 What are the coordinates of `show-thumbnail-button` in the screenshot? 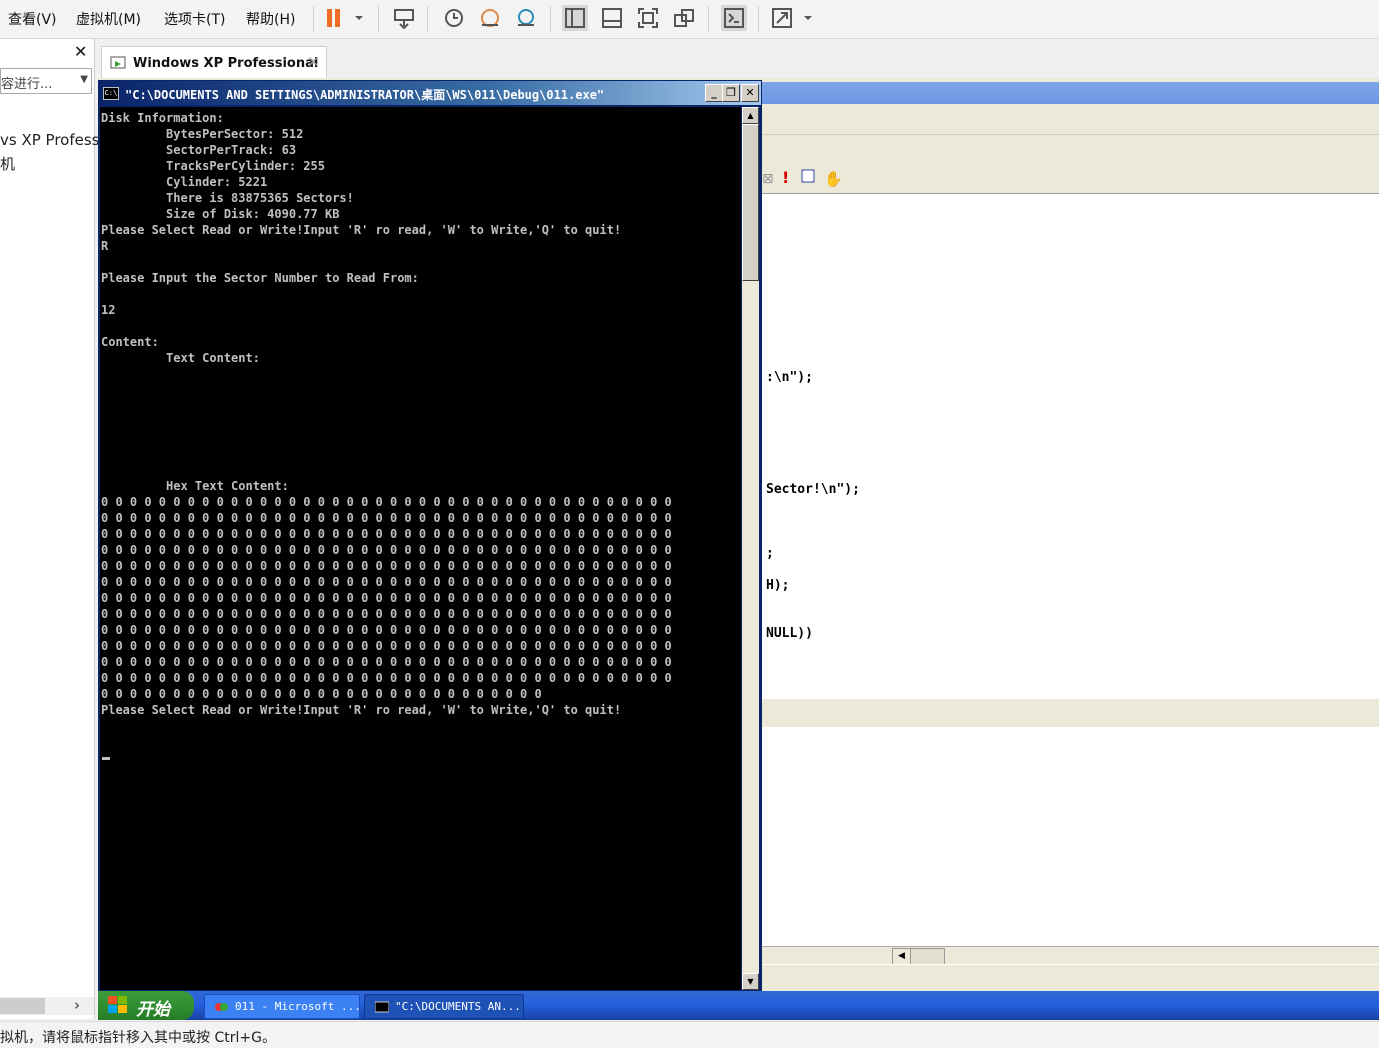 It's located at (612, 18).